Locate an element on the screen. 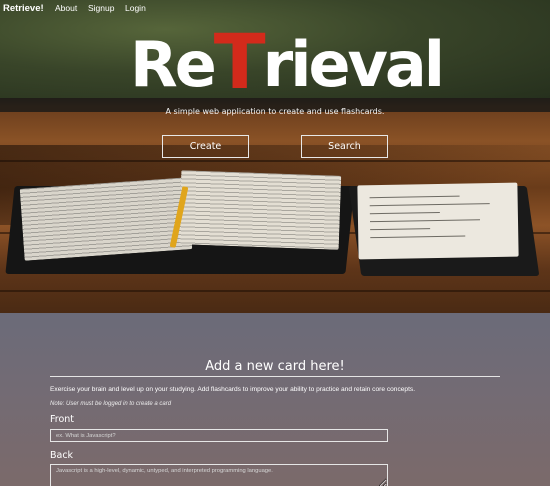 The height and width of the screenshot is (486, 550). form-title: Add a new card here! is located at coordinates (275, 366).